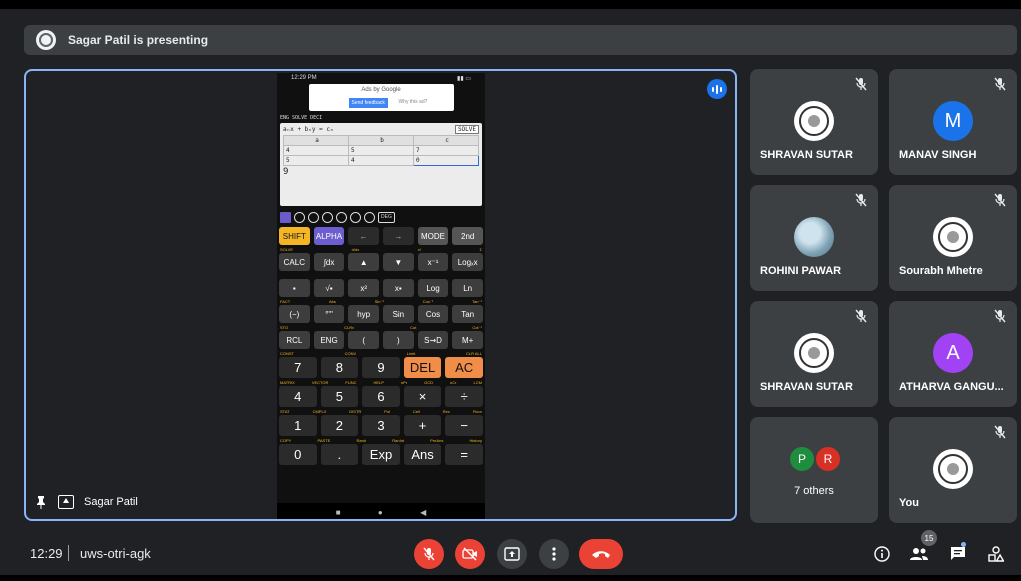 The width and height of the screenshot is (1021, 581). I want to click on sublabel: Rec, so click(446, 411).